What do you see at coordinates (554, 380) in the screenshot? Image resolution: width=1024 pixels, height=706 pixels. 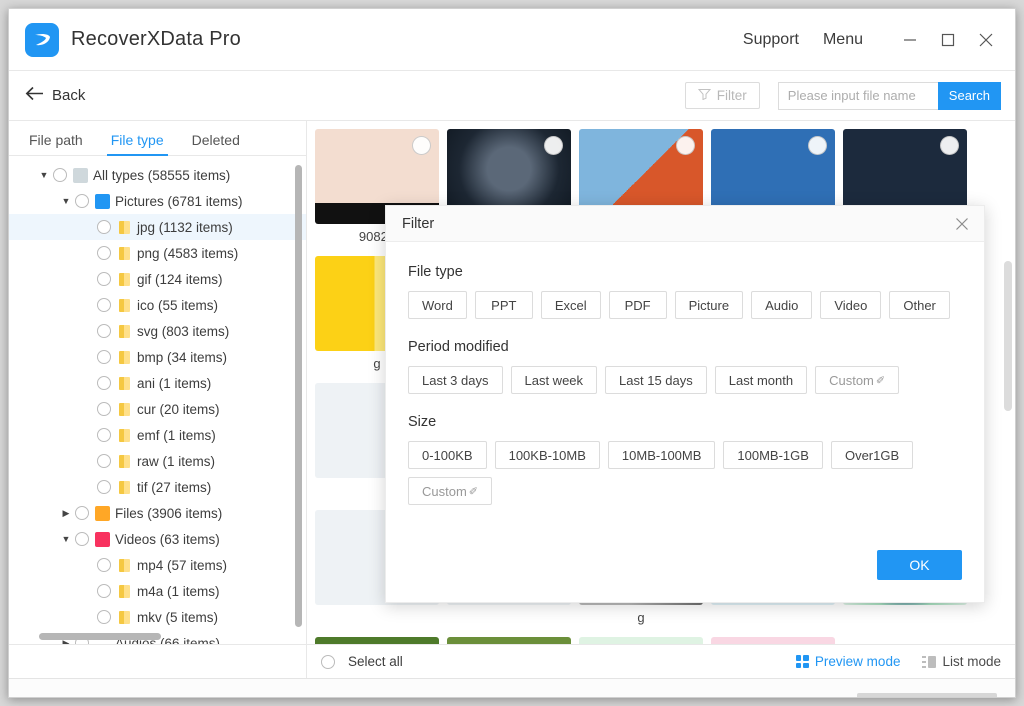 I see `chip-last-week: Last week` at bounding box center [554, 380].